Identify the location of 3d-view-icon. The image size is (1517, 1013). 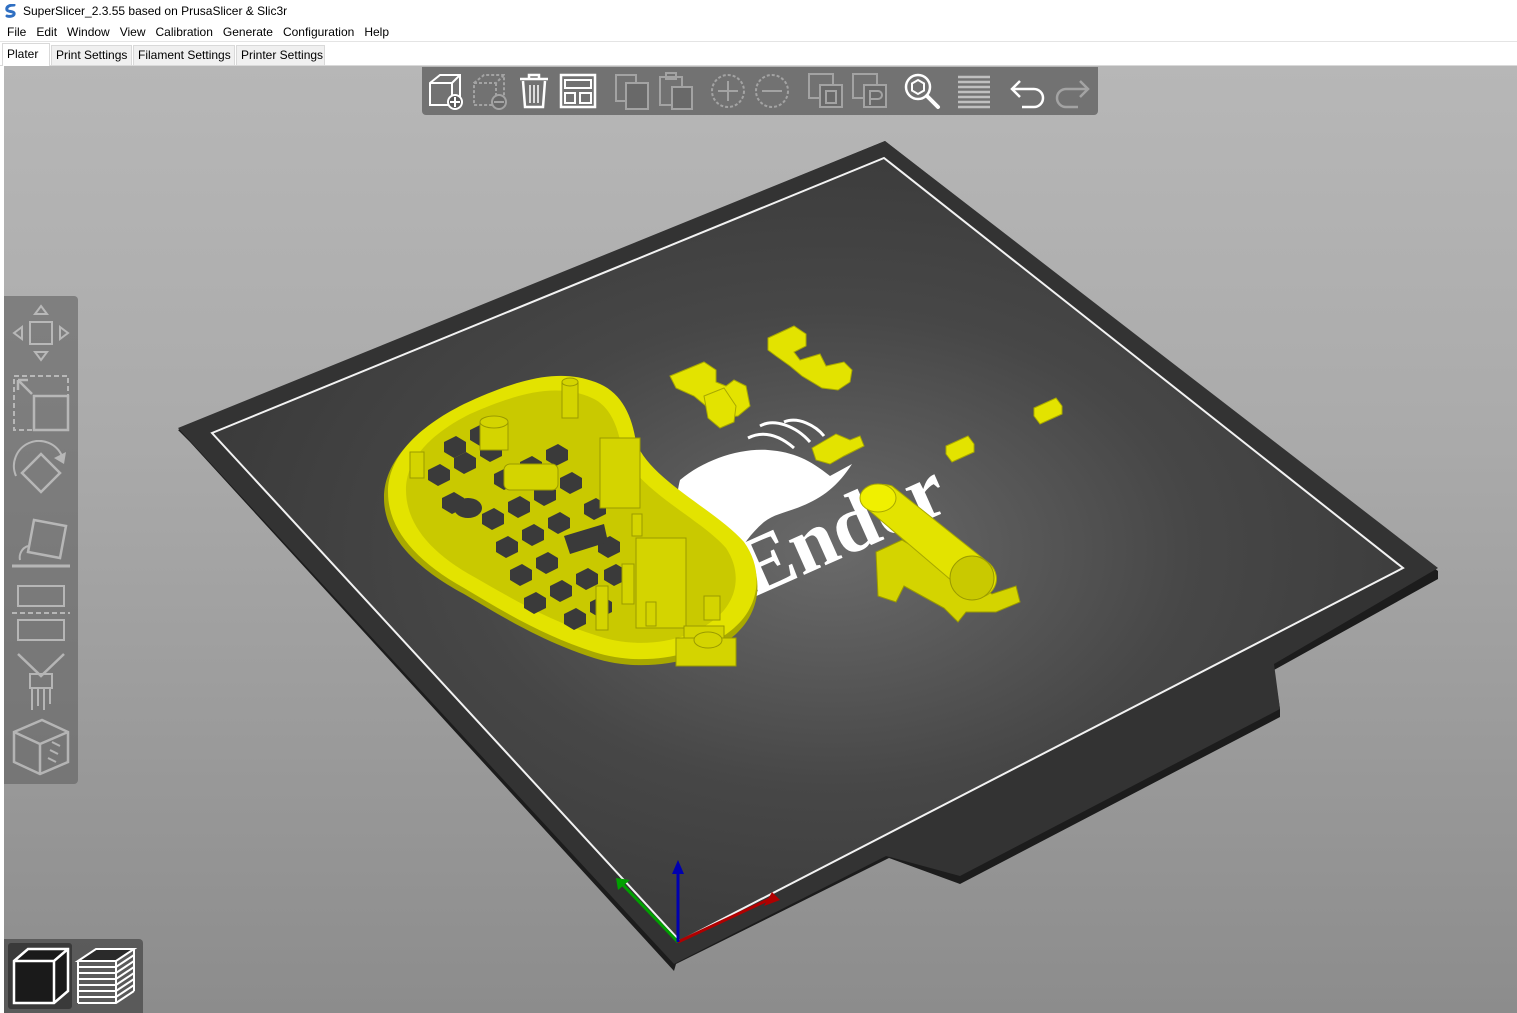
(41, 976).